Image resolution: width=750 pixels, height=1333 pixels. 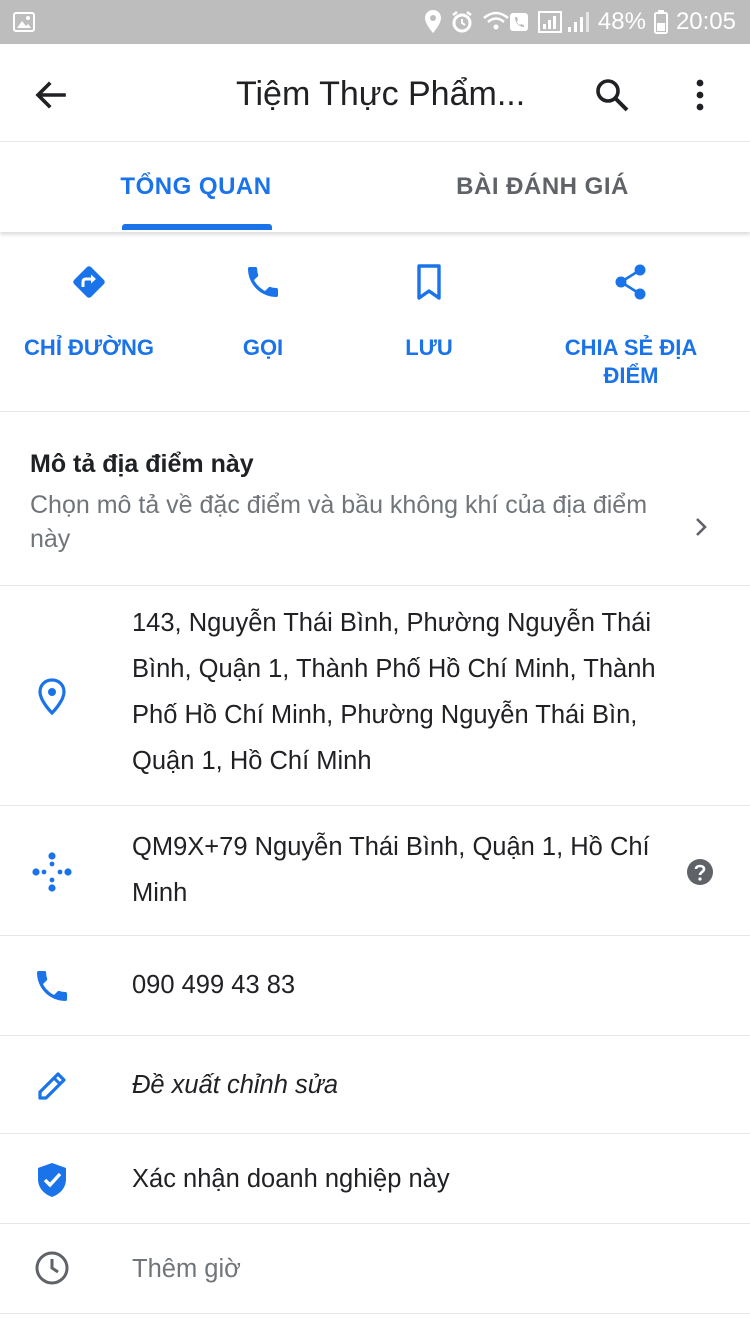 I want to click on call-button: GỌI, so click(x=263, y=311).